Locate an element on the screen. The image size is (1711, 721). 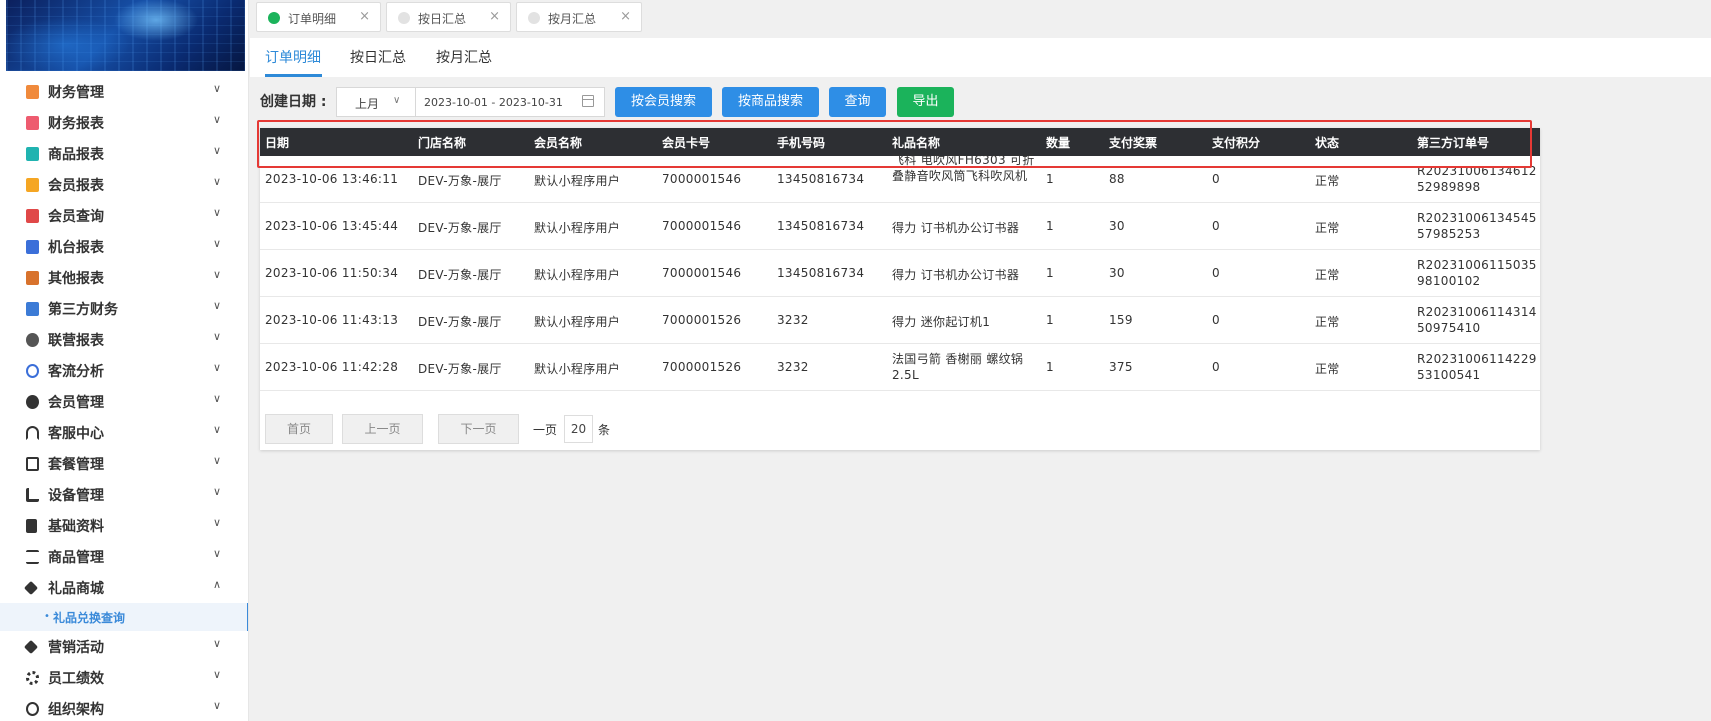
sidebar-item-machine-report: 机台报表 ∨ is located at coordinates (124, 246).